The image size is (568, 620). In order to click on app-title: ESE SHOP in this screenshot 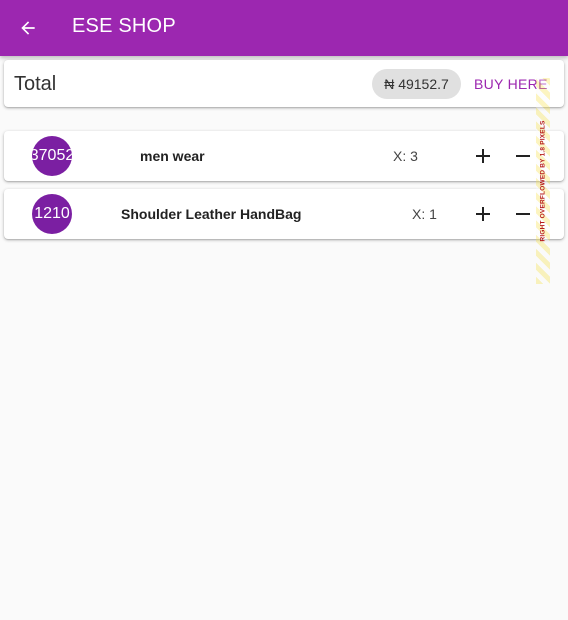, I will do `click(124, 26)`.